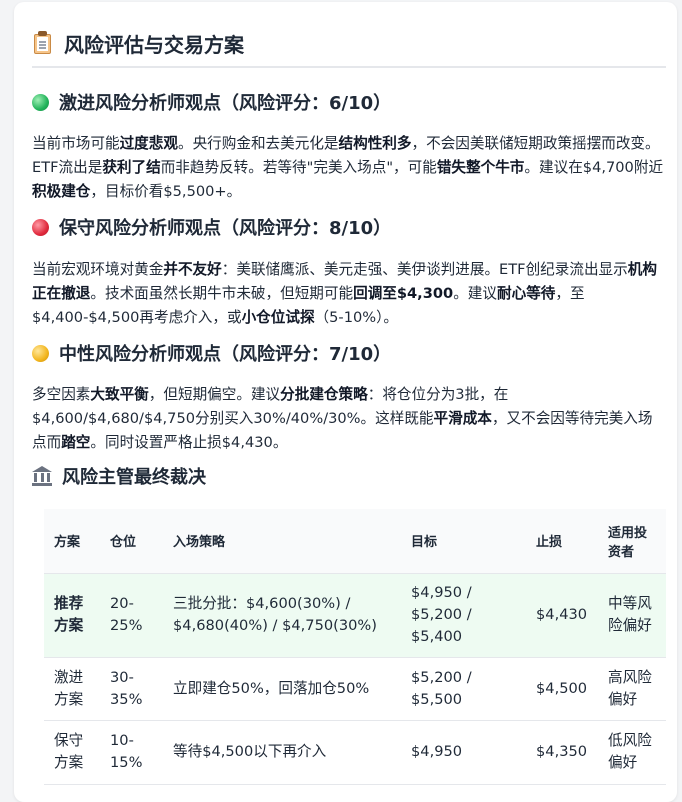 This screenshot has width=682, height=802. Describe the element at coordinates (61, 394) in the screenshot. I see `body-text: 多空因素` at that location.